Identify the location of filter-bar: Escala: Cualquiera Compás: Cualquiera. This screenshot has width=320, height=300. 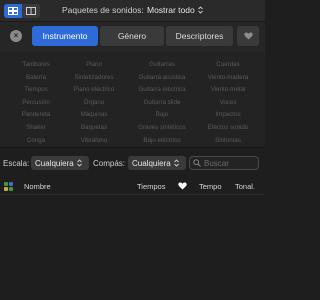
(132, 163).